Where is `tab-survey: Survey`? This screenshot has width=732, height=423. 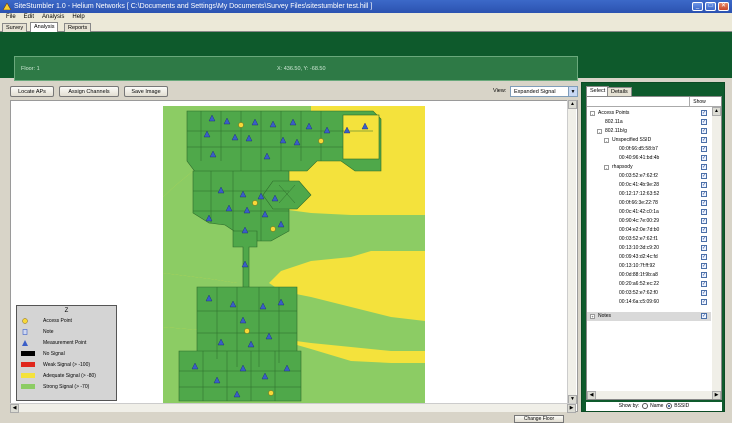 tab-survey: Survey is located at coordinates (15, 27).